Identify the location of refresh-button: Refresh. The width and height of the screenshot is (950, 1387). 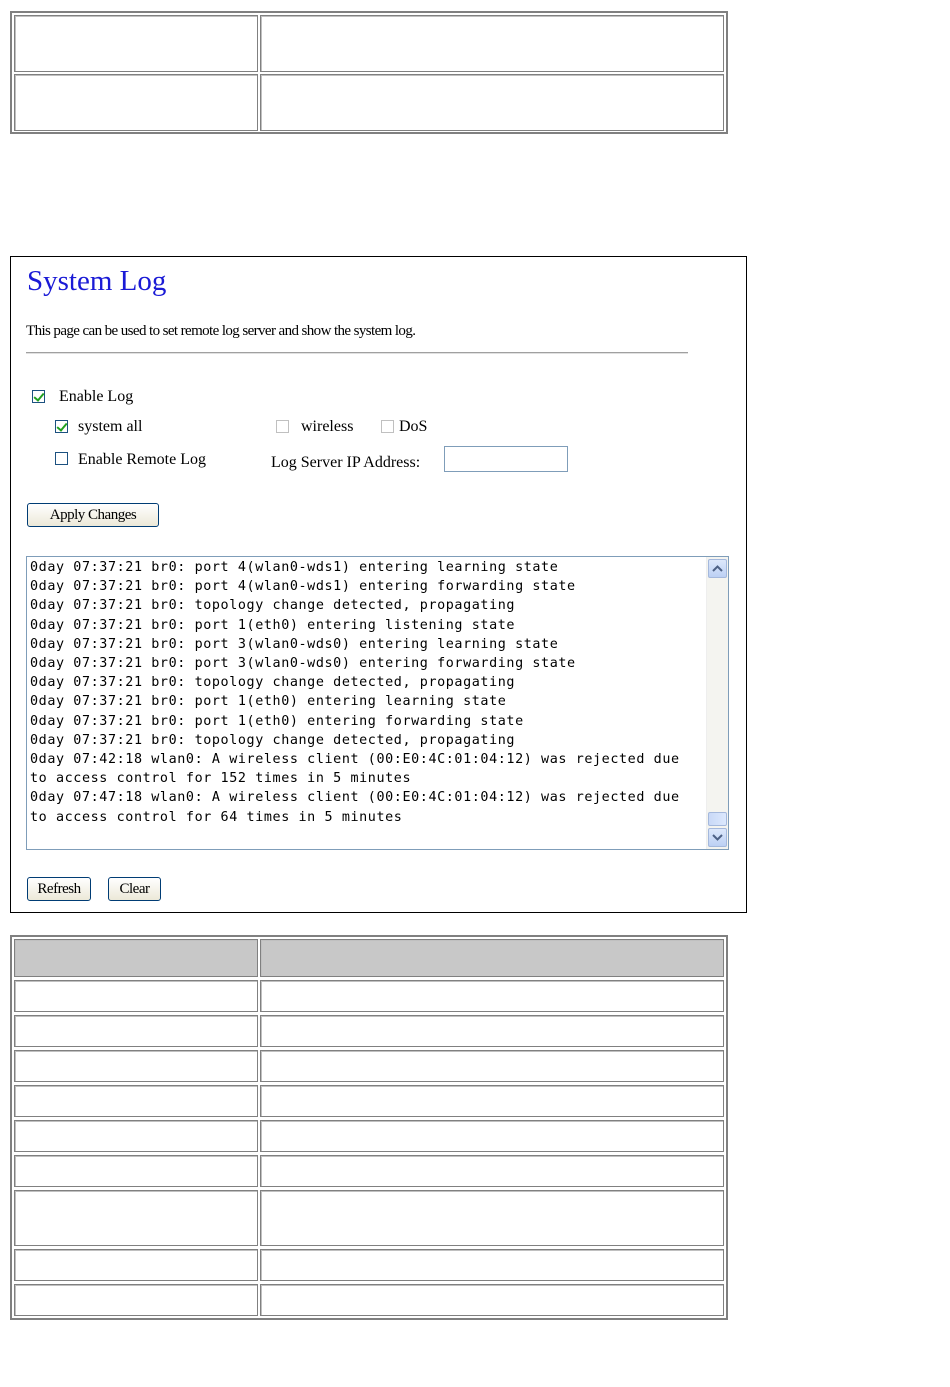
(59, 889).